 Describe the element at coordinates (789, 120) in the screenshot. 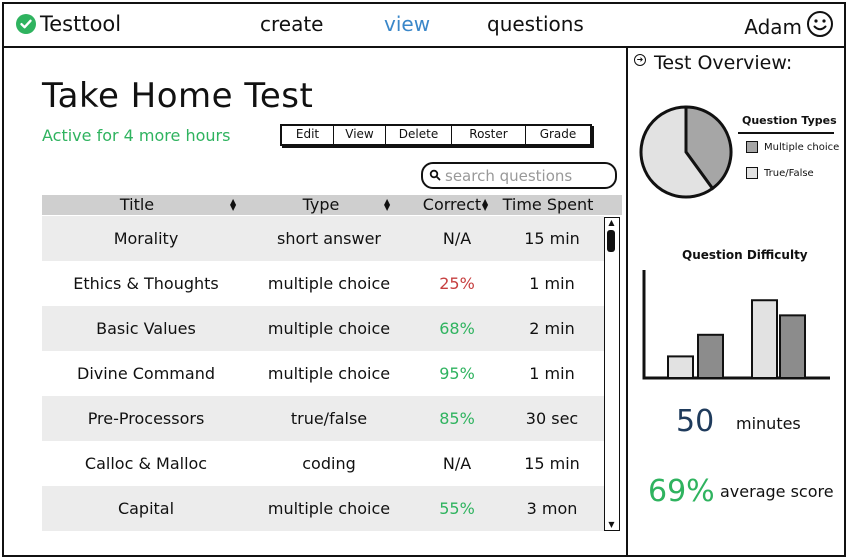

I see `question-types-legend-title: Question Types` at that location.